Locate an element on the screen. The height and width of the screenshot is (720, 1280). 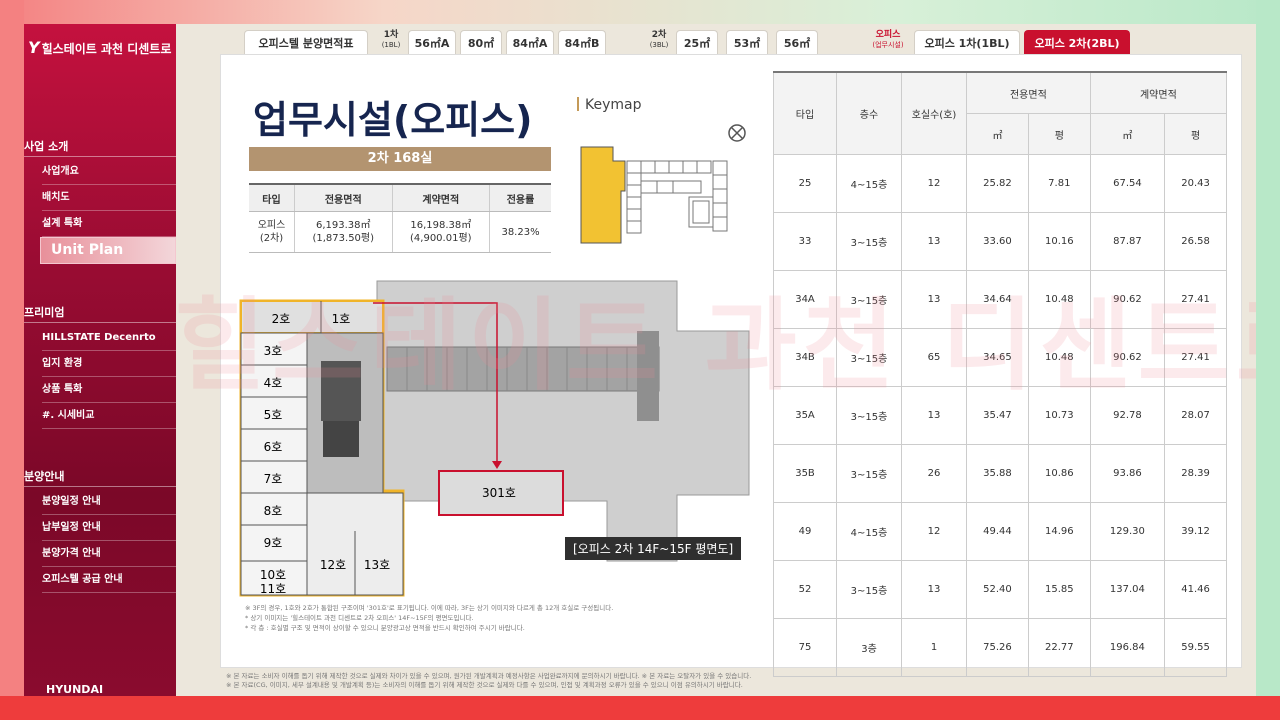
table-cell: 1 is located at coordinates (934, 647).